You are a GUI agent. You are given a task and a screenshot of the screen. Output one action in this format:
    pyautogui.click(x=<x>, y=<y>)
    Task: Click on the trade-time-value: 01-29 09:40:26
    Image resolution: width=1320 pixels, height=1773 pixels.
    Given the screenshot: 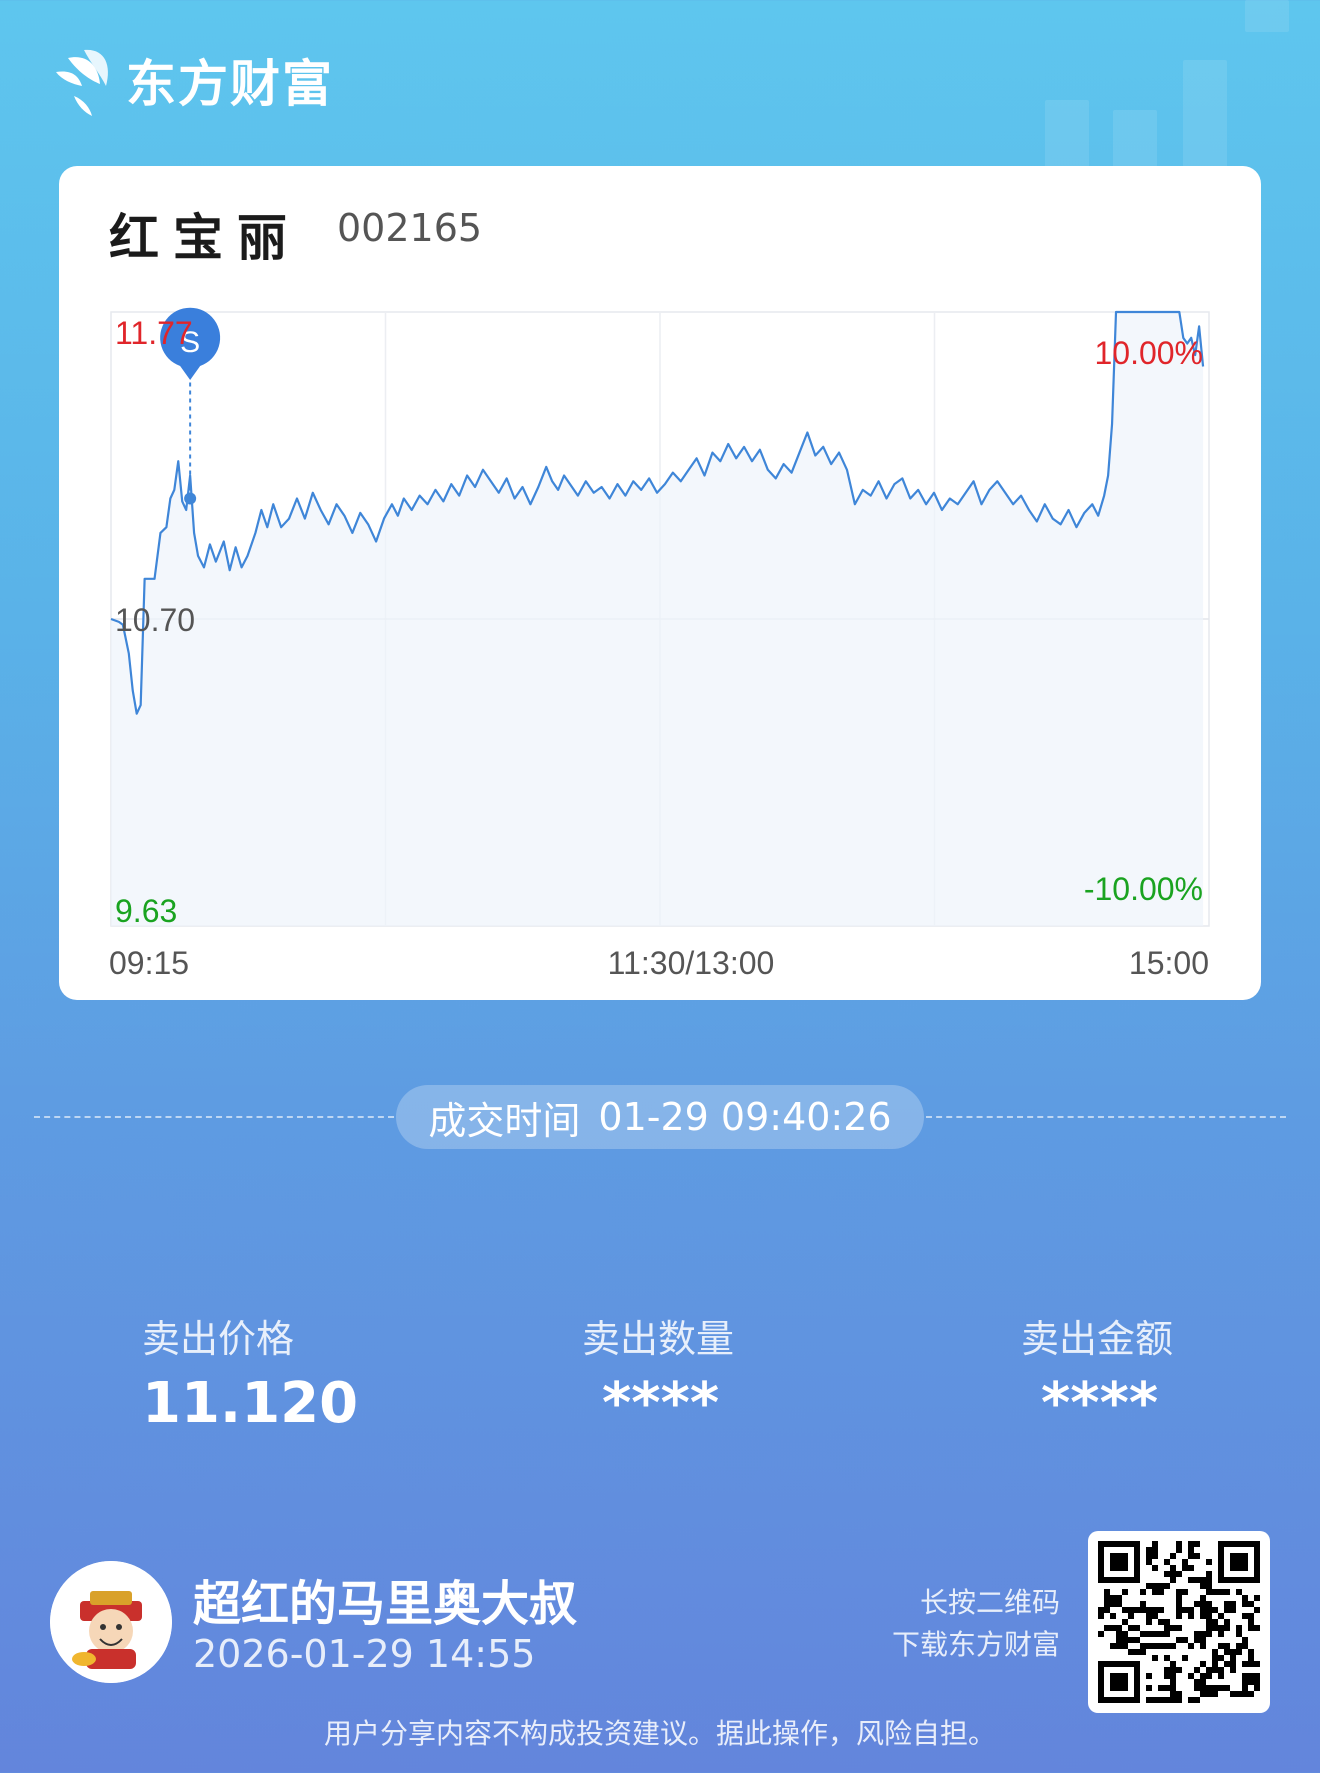 What is the action you would take?
    pyautogui.click(x=745, y=1117)
    